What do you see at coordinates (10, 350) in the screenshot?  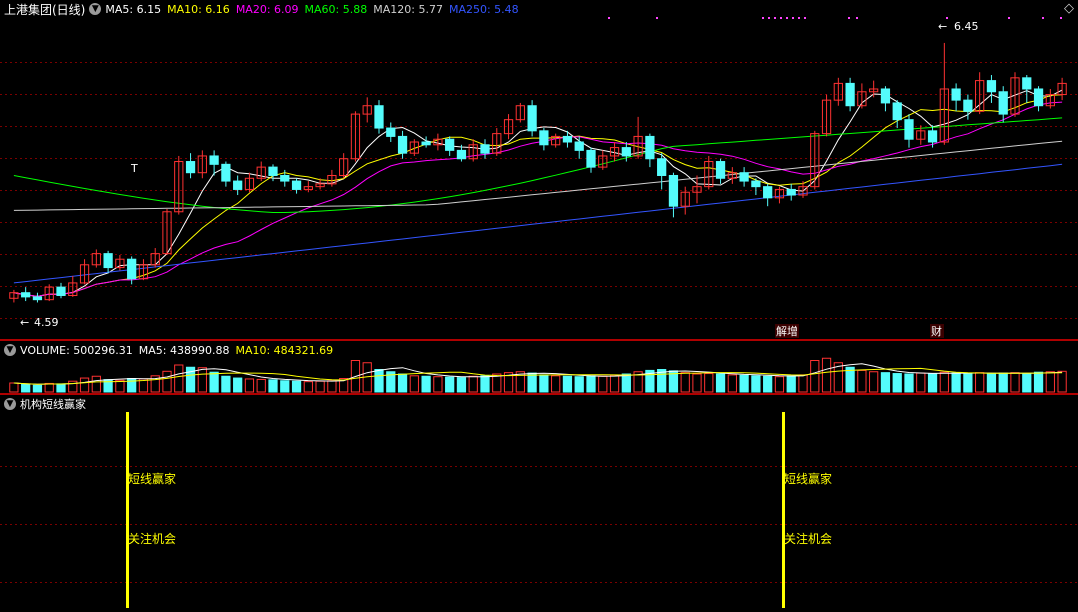 I see `volume-collapse-icon: ▼` at bounding box center [10, 350].